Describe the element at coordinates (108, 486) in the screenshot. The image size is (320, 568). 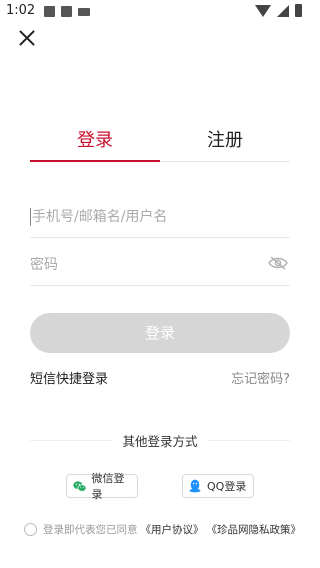
I see `wechat-login-label: 微信登录` at that location.